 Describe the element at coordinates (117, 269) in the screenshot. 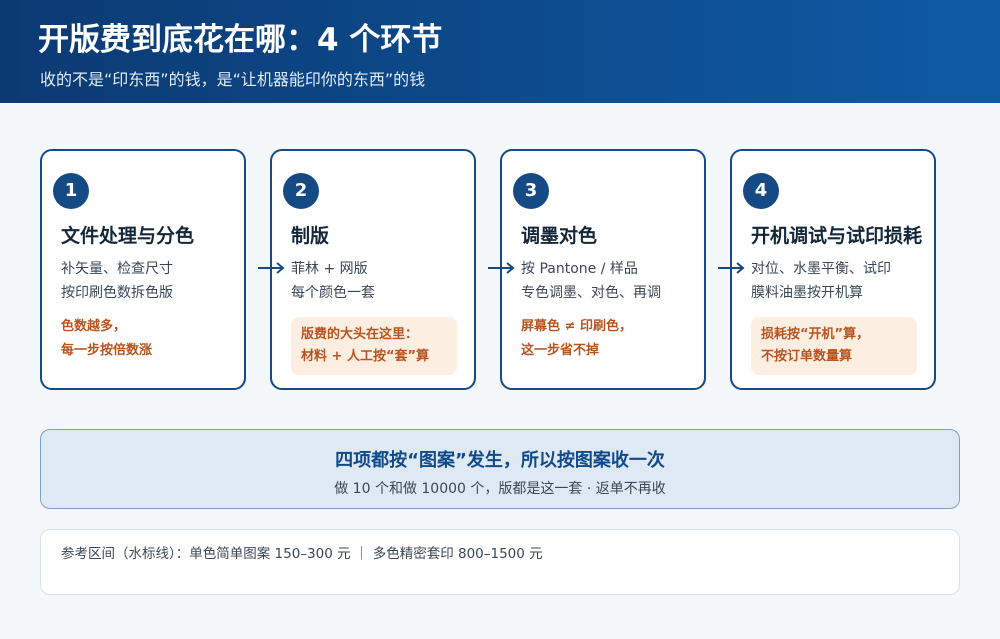

I see `step-description-line: 补矢量、检查尺寸` at that location.